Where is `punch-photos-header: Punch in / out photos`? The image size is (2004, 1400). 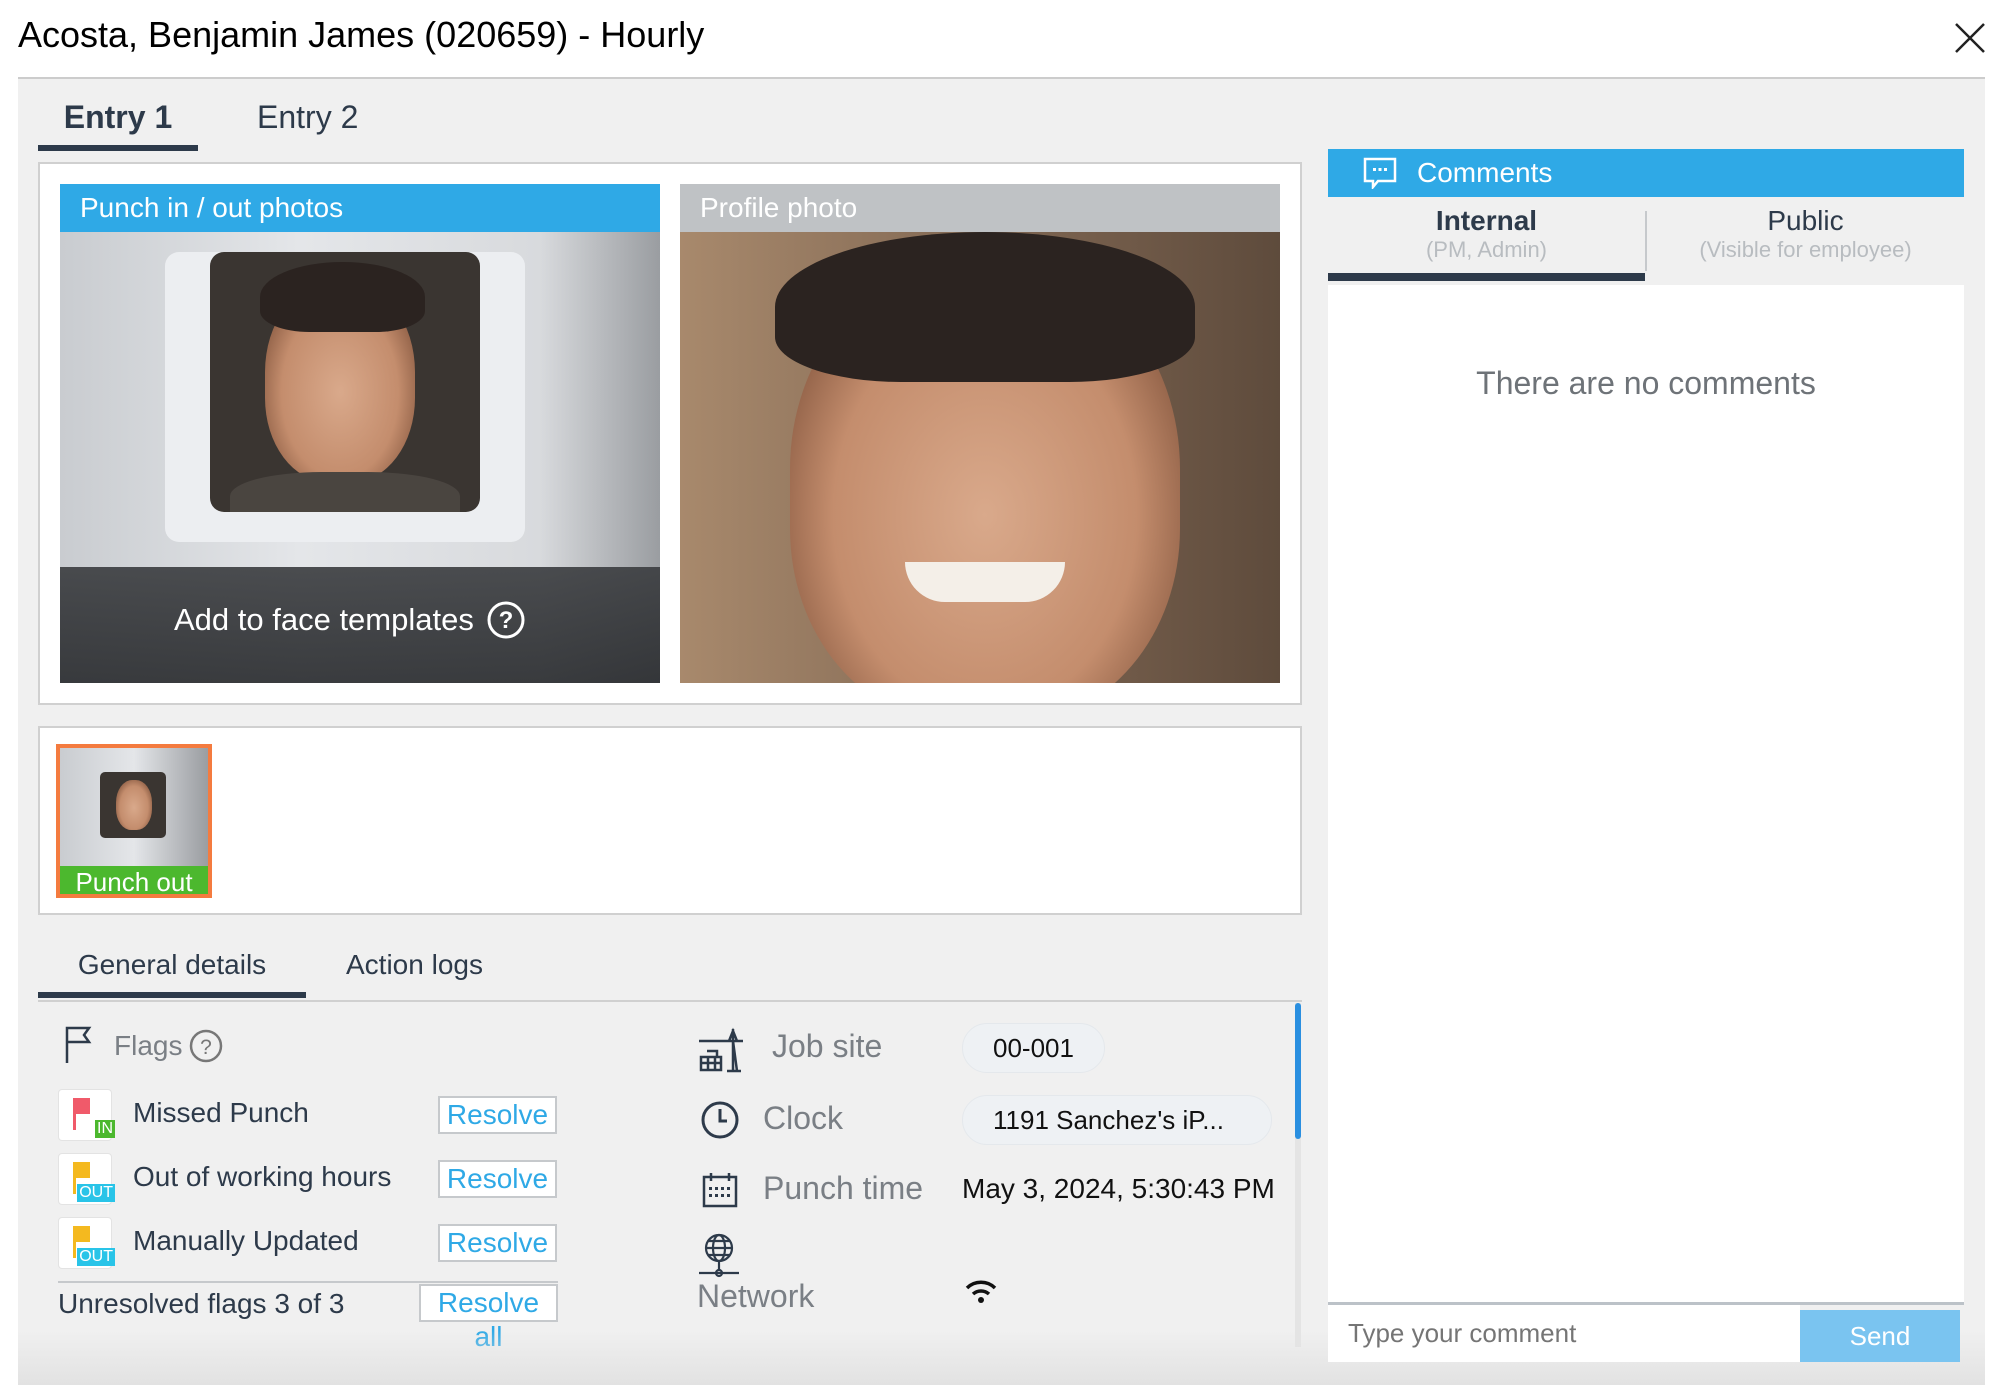 punch-photos-header: Punch in / out photos is located at coordinates (360, 208).